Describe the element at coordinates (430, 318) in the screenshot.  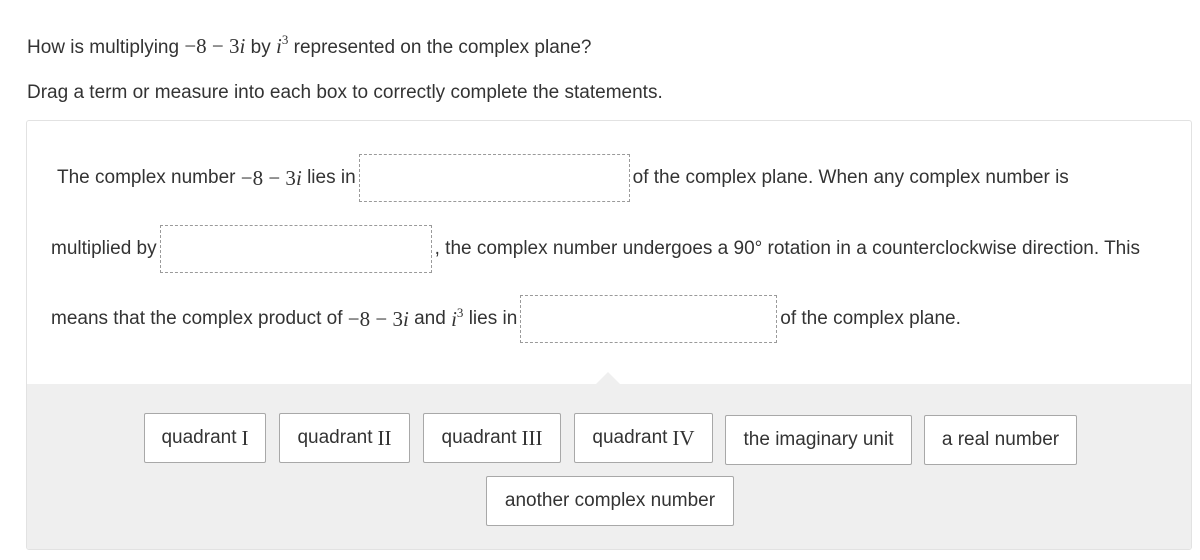
I see `statement-text: and` at that location.